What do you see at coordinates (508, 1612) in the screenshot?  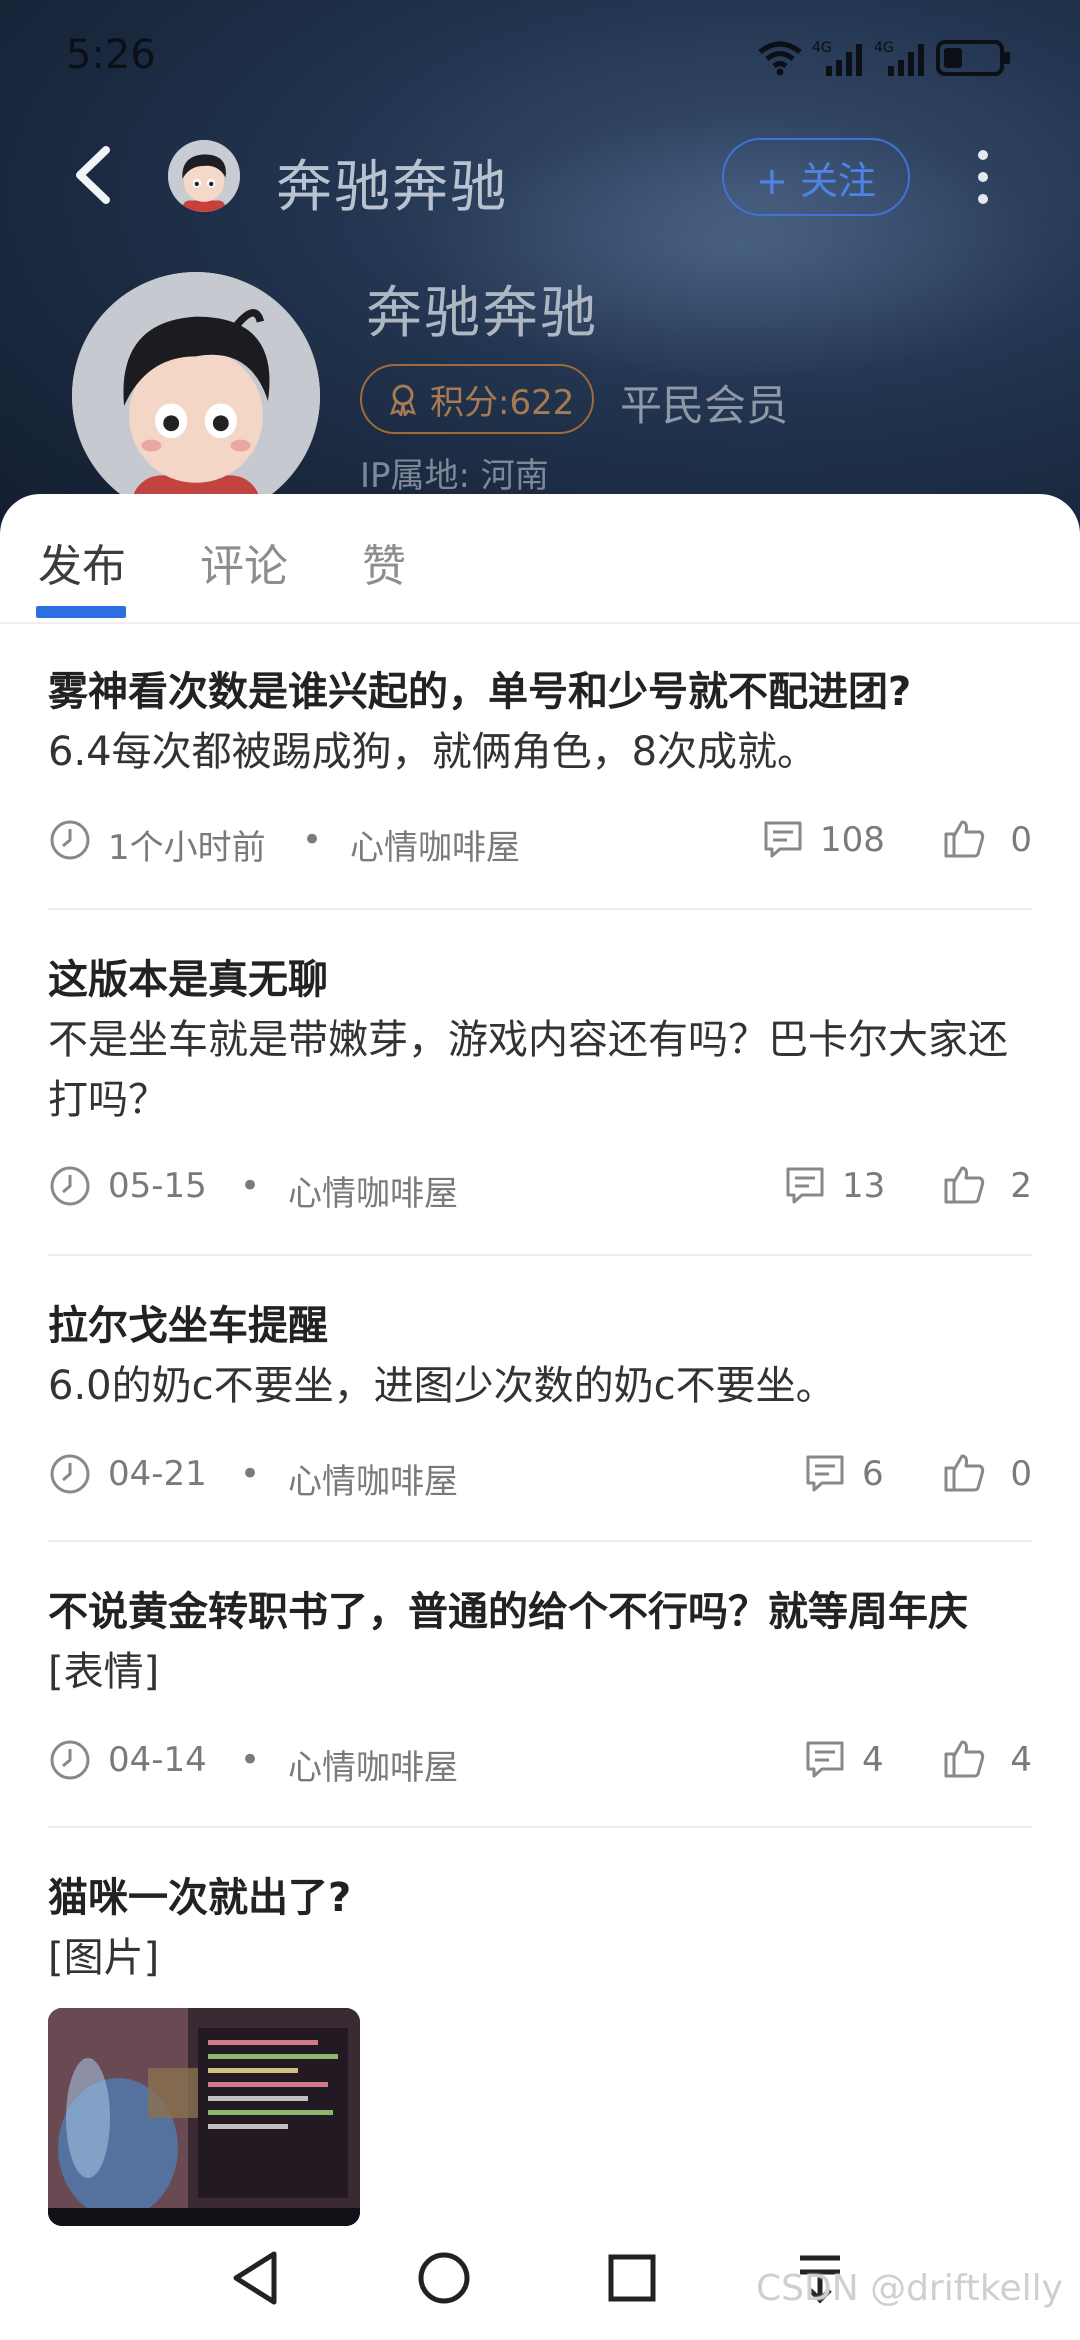 I see `post-title: 不说黄金转职书了，普通的给个不行吗？就等周年庆` at bounding box center [508, 1612].